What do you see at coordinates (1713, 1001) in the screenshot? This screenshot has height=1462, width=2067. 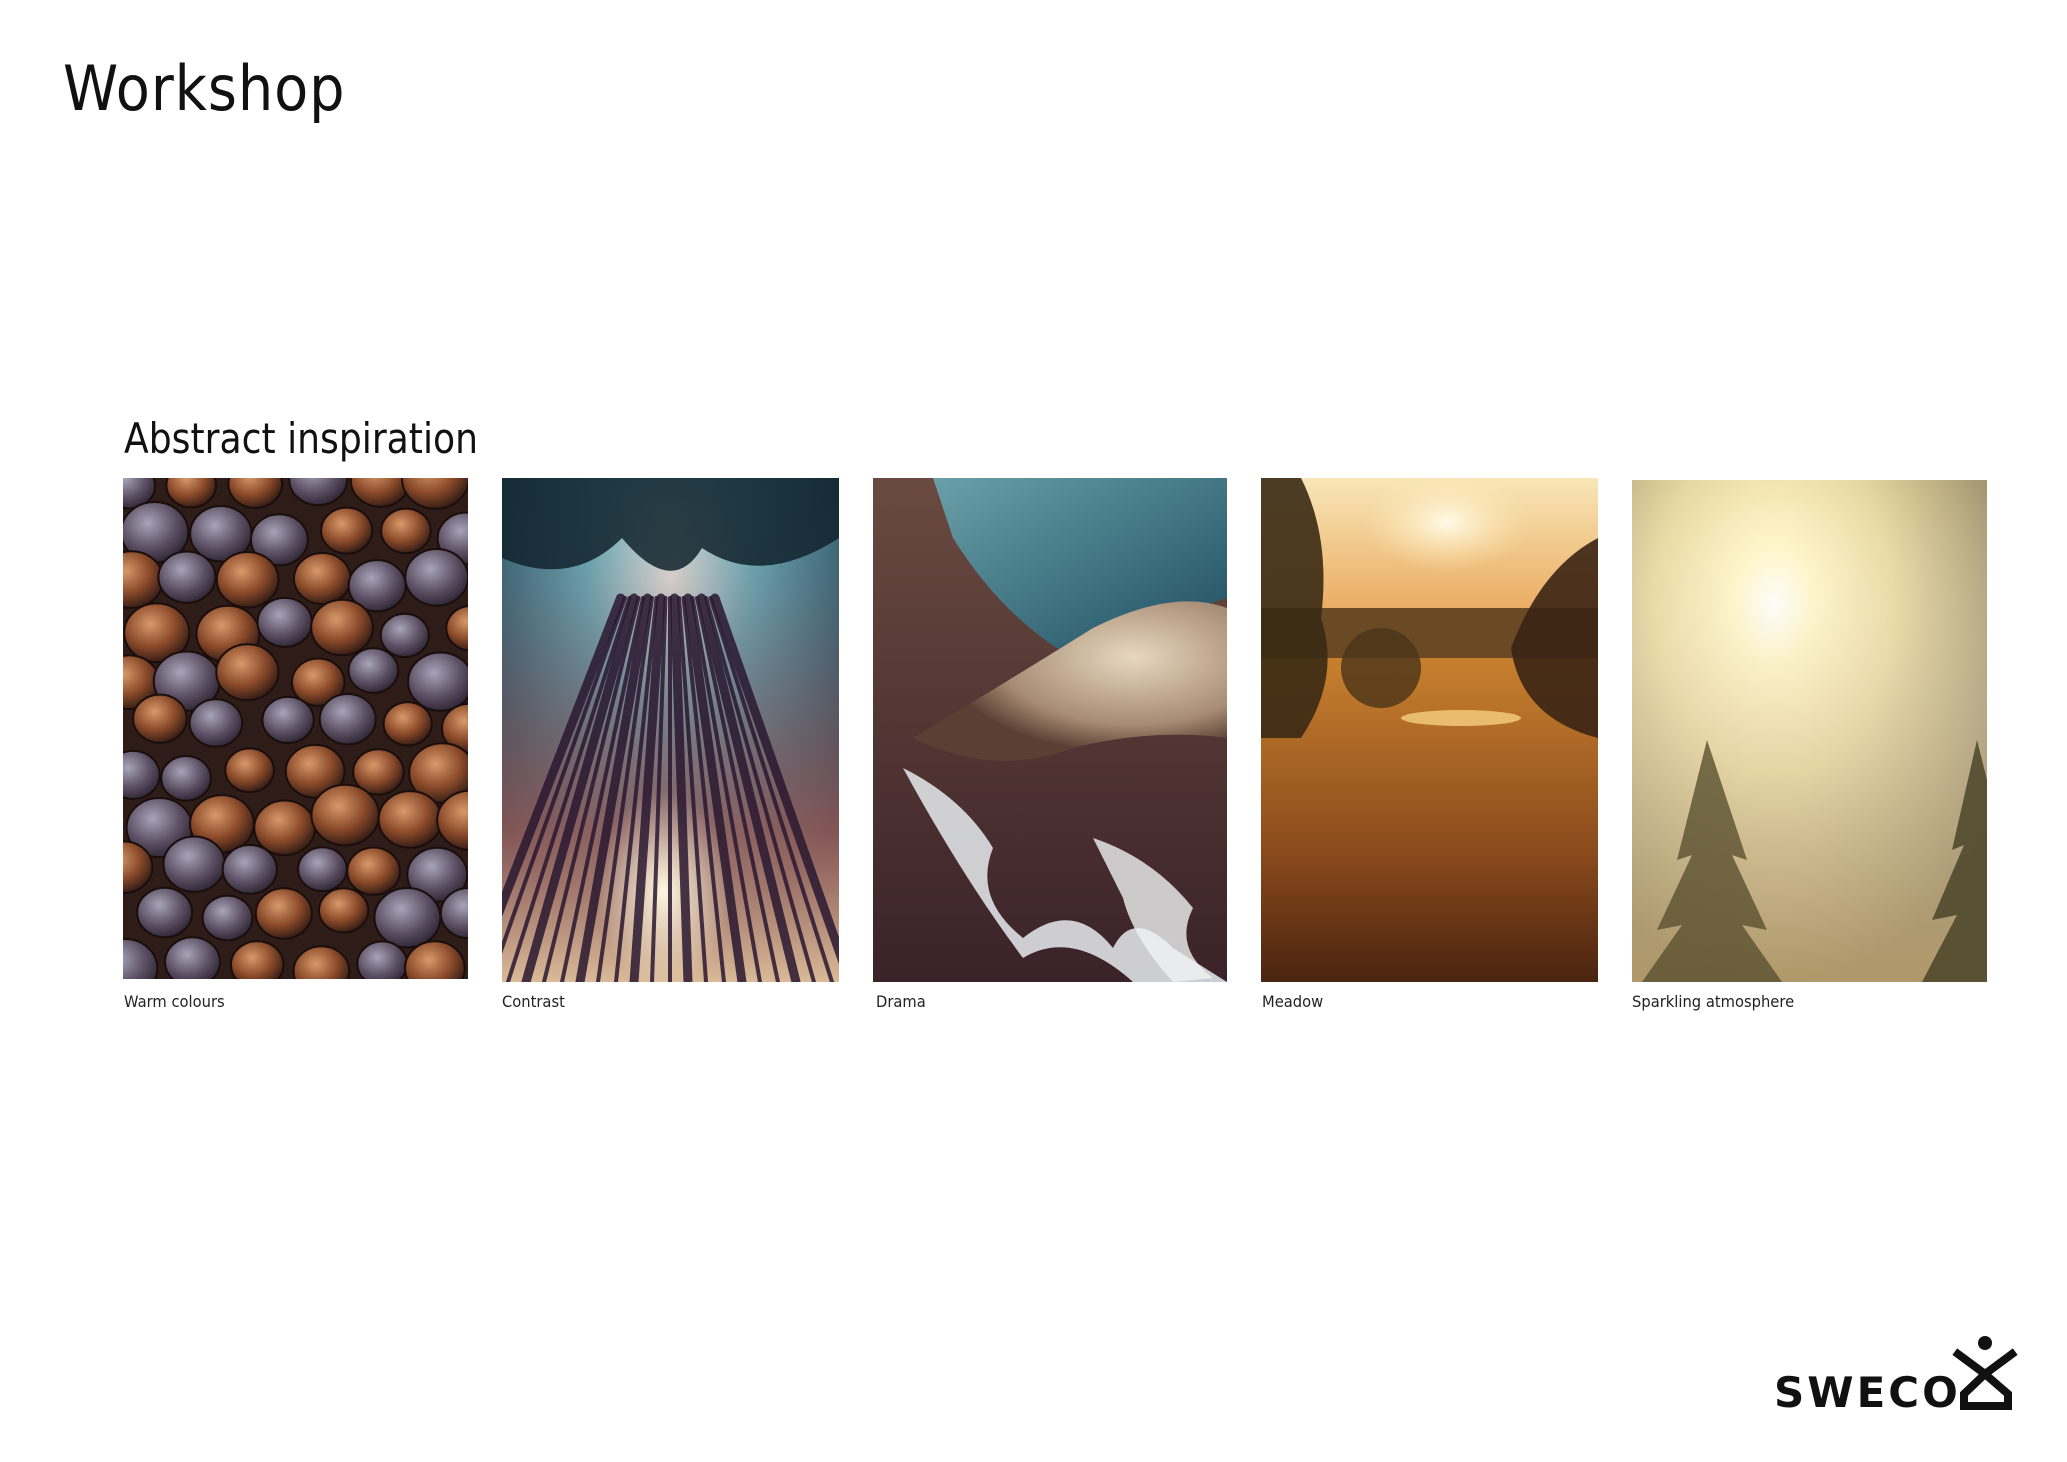 I see `caption-sparkling-atmosphere: Sparkling atmosphere` at bounding box center [1713, 1001].